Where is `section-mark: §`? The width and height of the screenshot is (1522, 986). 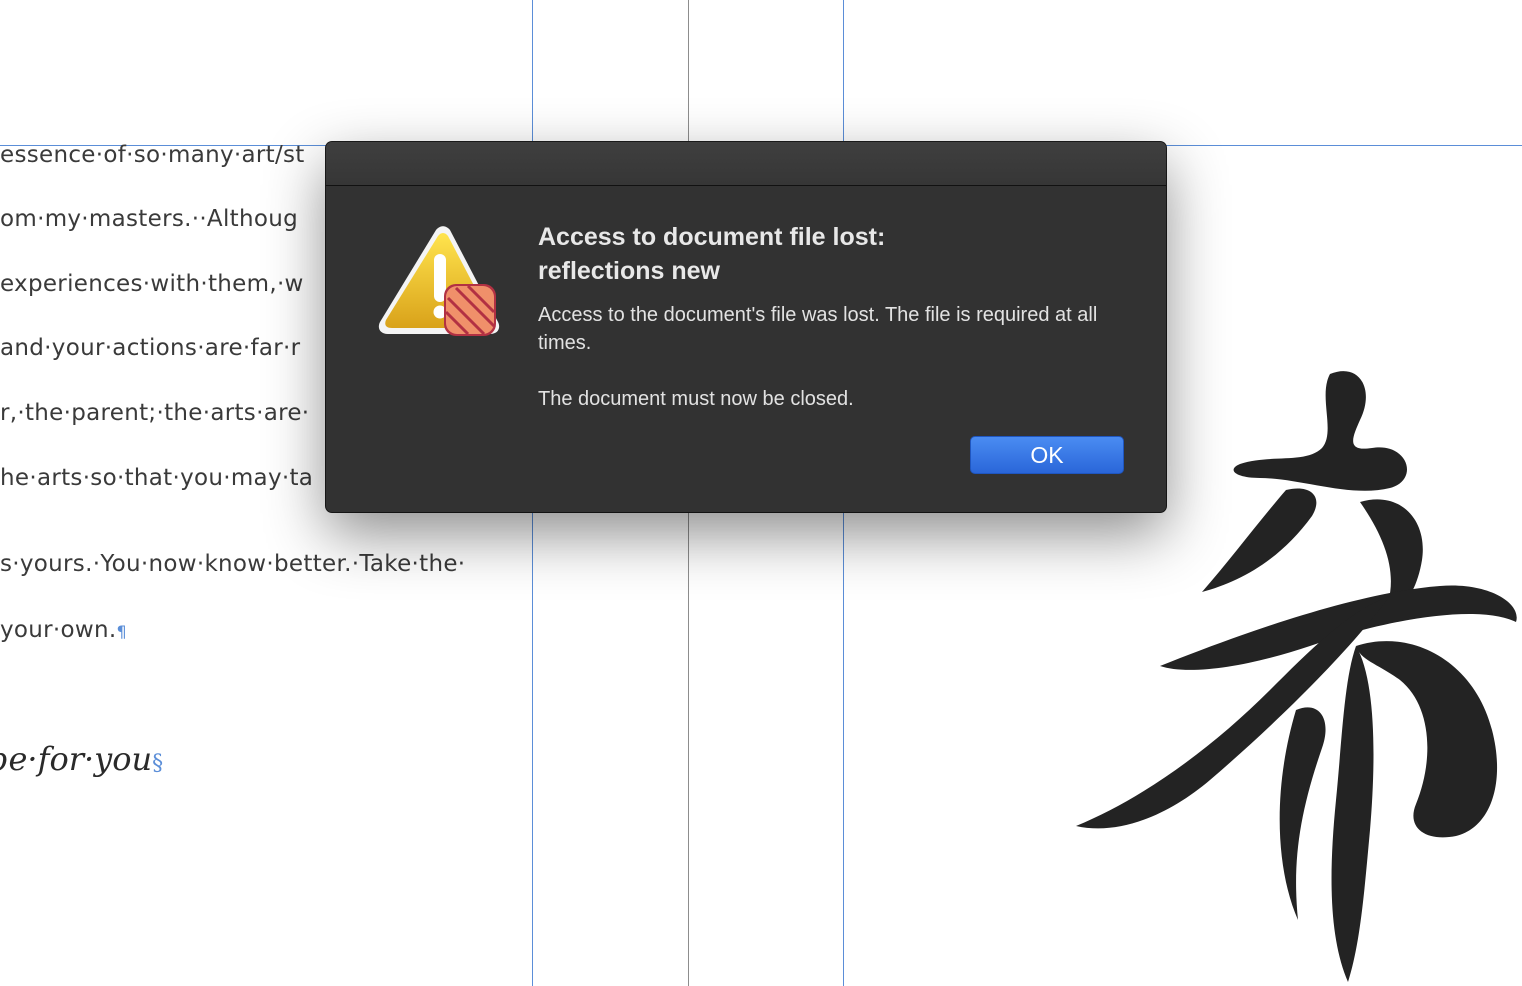 section-mark: § is located at coordinates (158, 763).